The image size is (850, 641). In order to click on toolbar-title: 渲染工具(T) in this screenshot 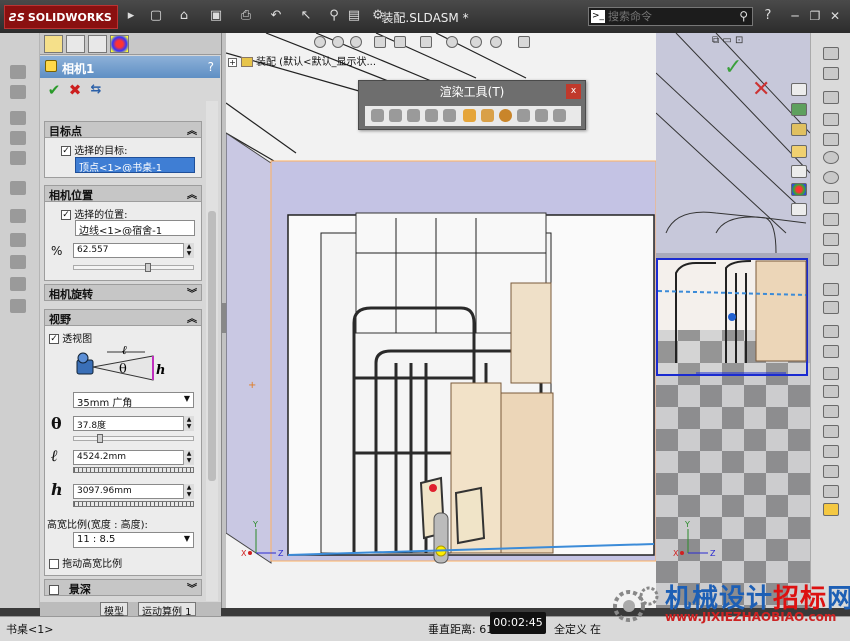, I will do `click(472, 92)`.